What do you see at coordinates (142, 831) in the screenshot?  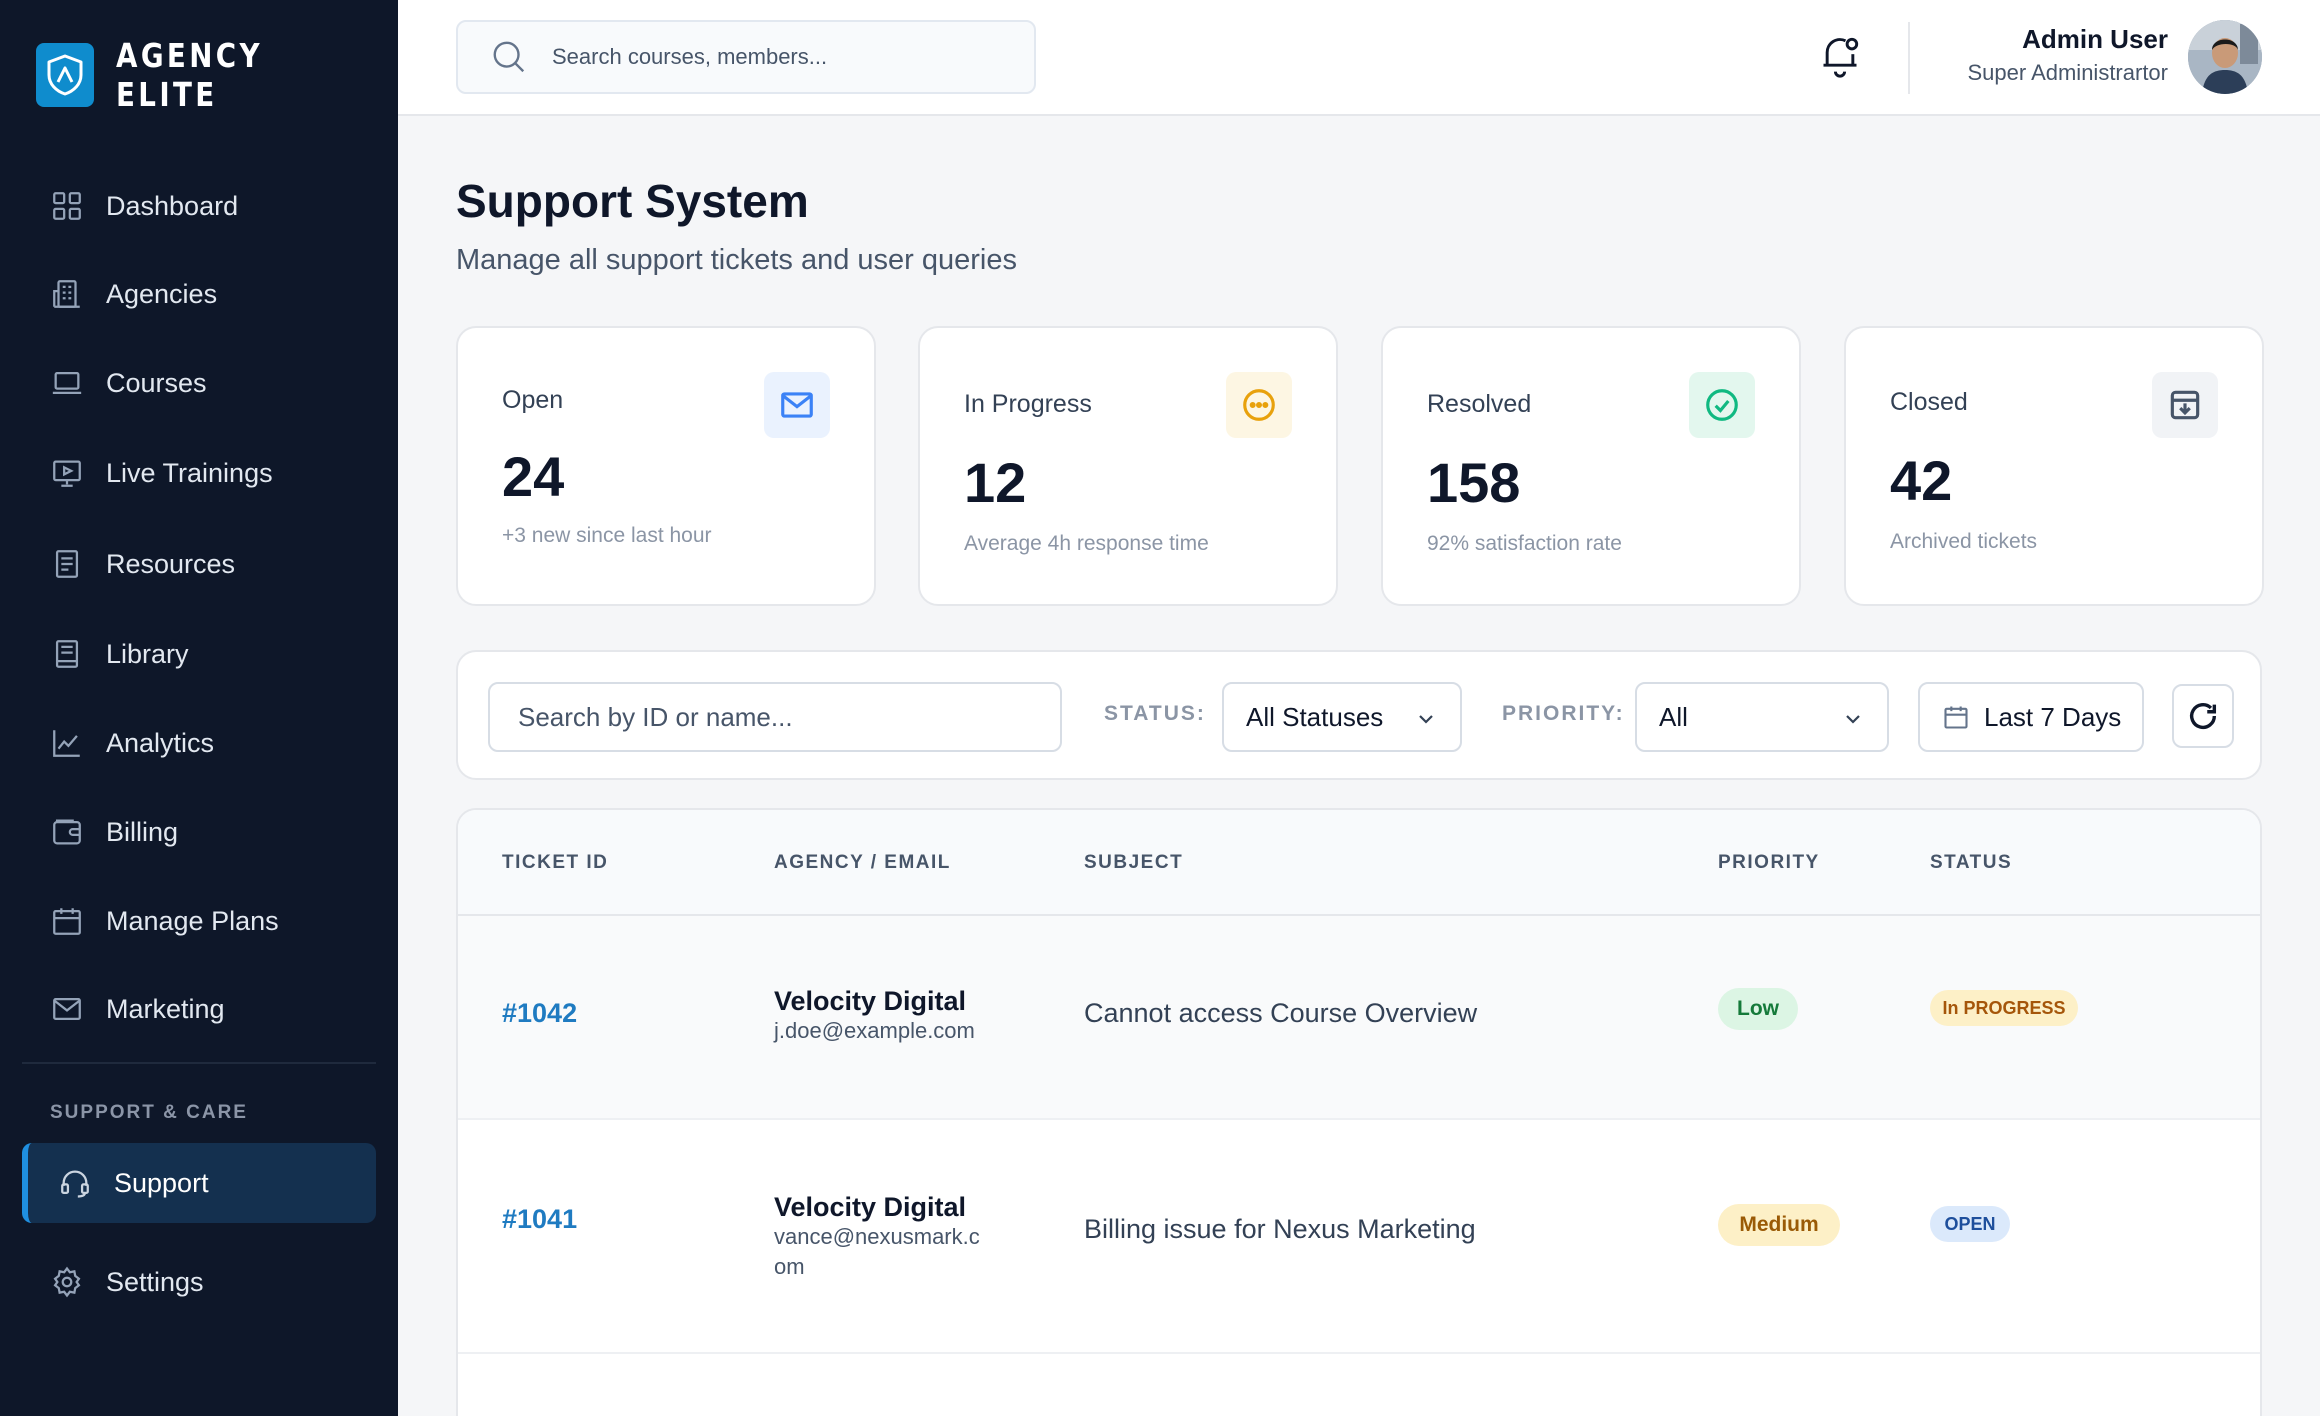 I see `sidebar-item-label: Billing` at bounding box center [142, 831].